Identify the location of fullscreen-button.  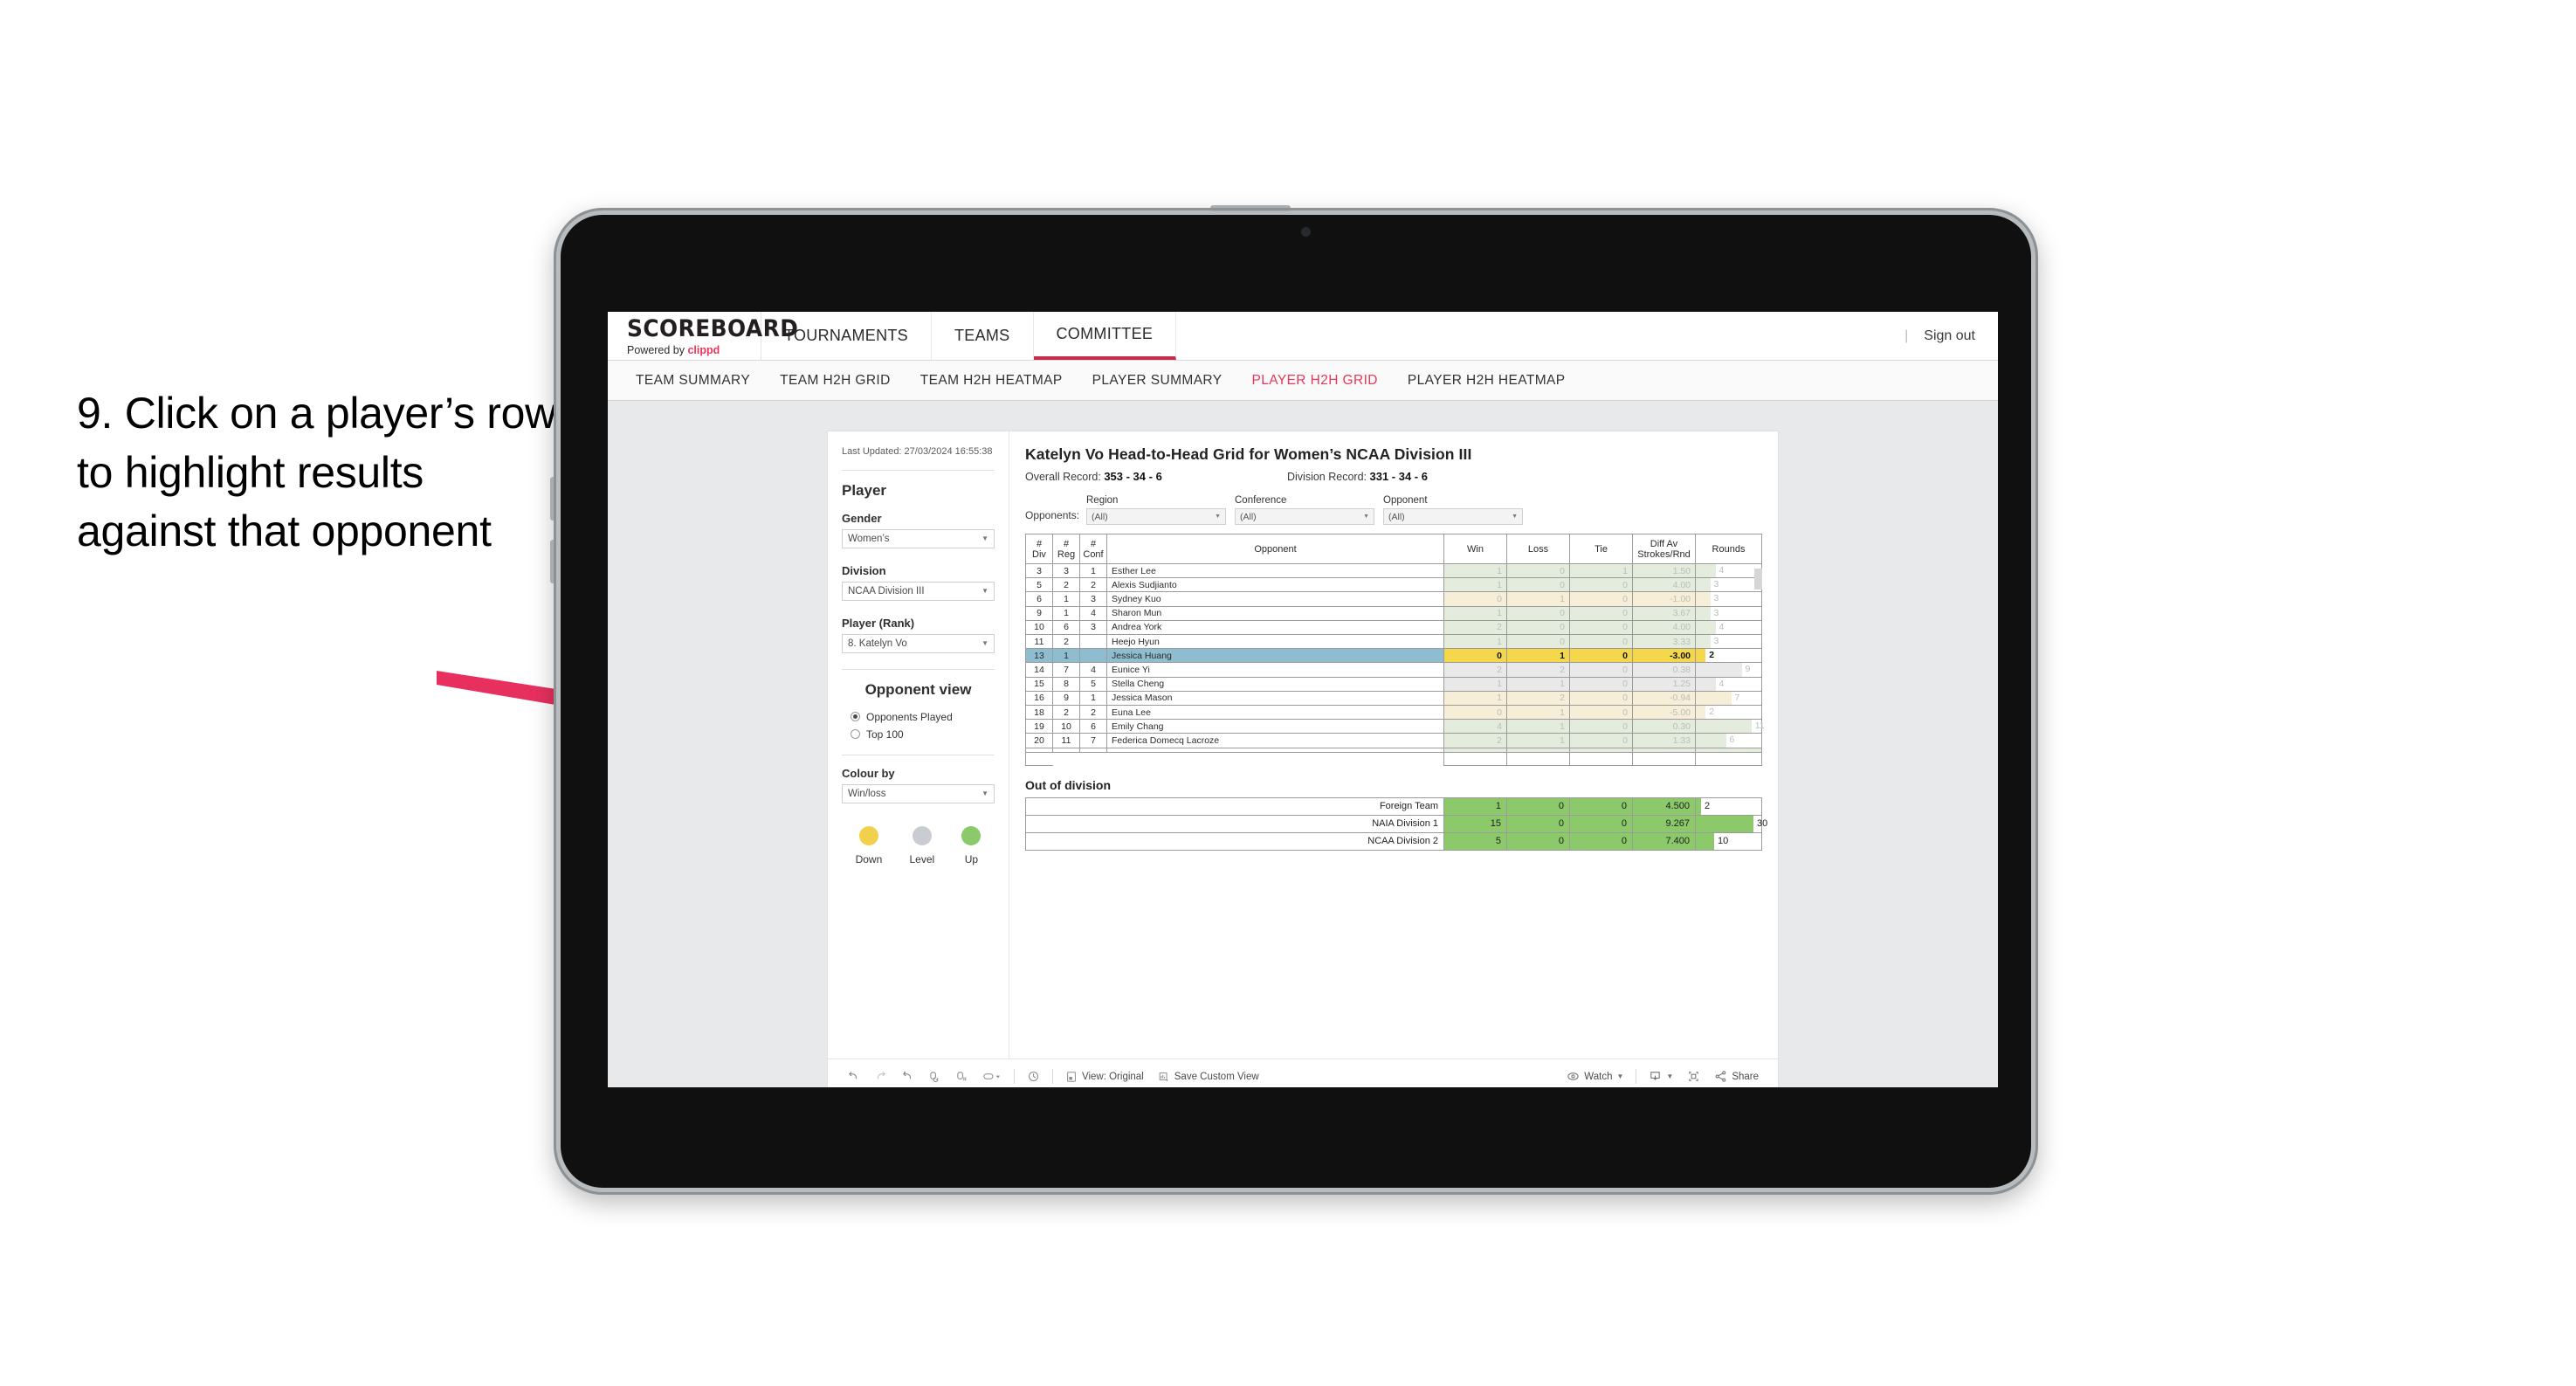
(1693, 1076).